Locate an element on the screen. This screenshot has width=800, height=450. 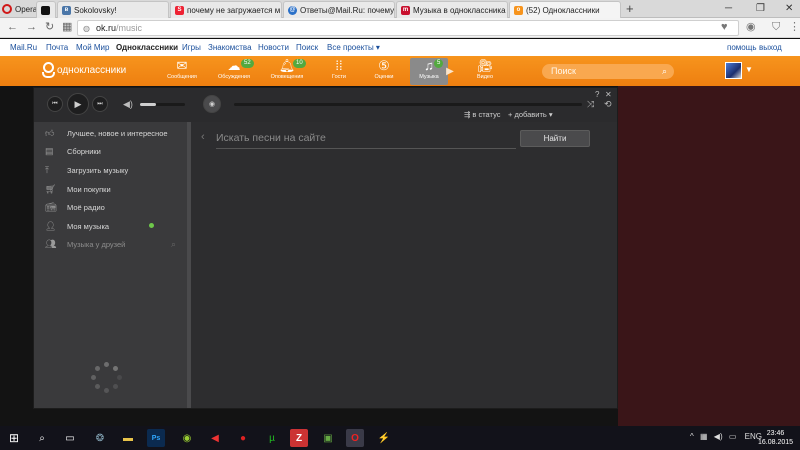
help-icon: ? is located at coordinates (597, 95).